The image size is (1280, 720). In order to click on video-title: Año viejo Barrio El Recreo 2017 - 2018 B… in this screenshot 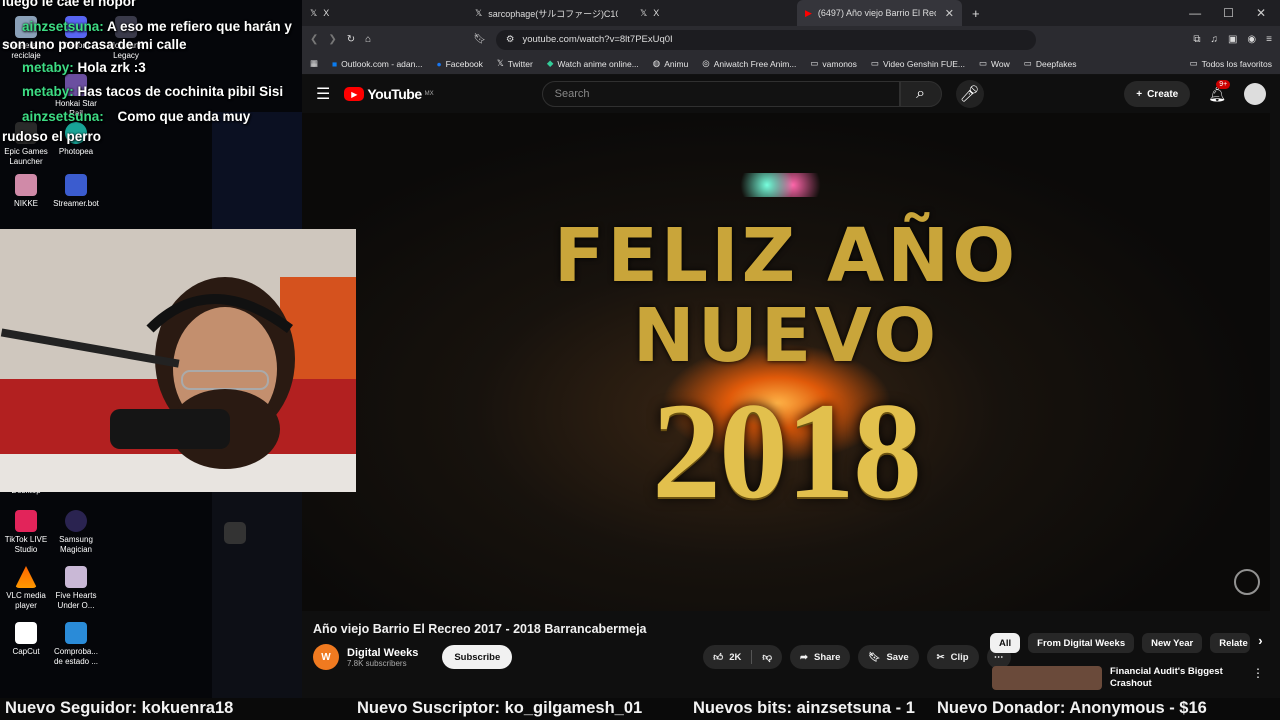, I will do `click(480, 629)`.